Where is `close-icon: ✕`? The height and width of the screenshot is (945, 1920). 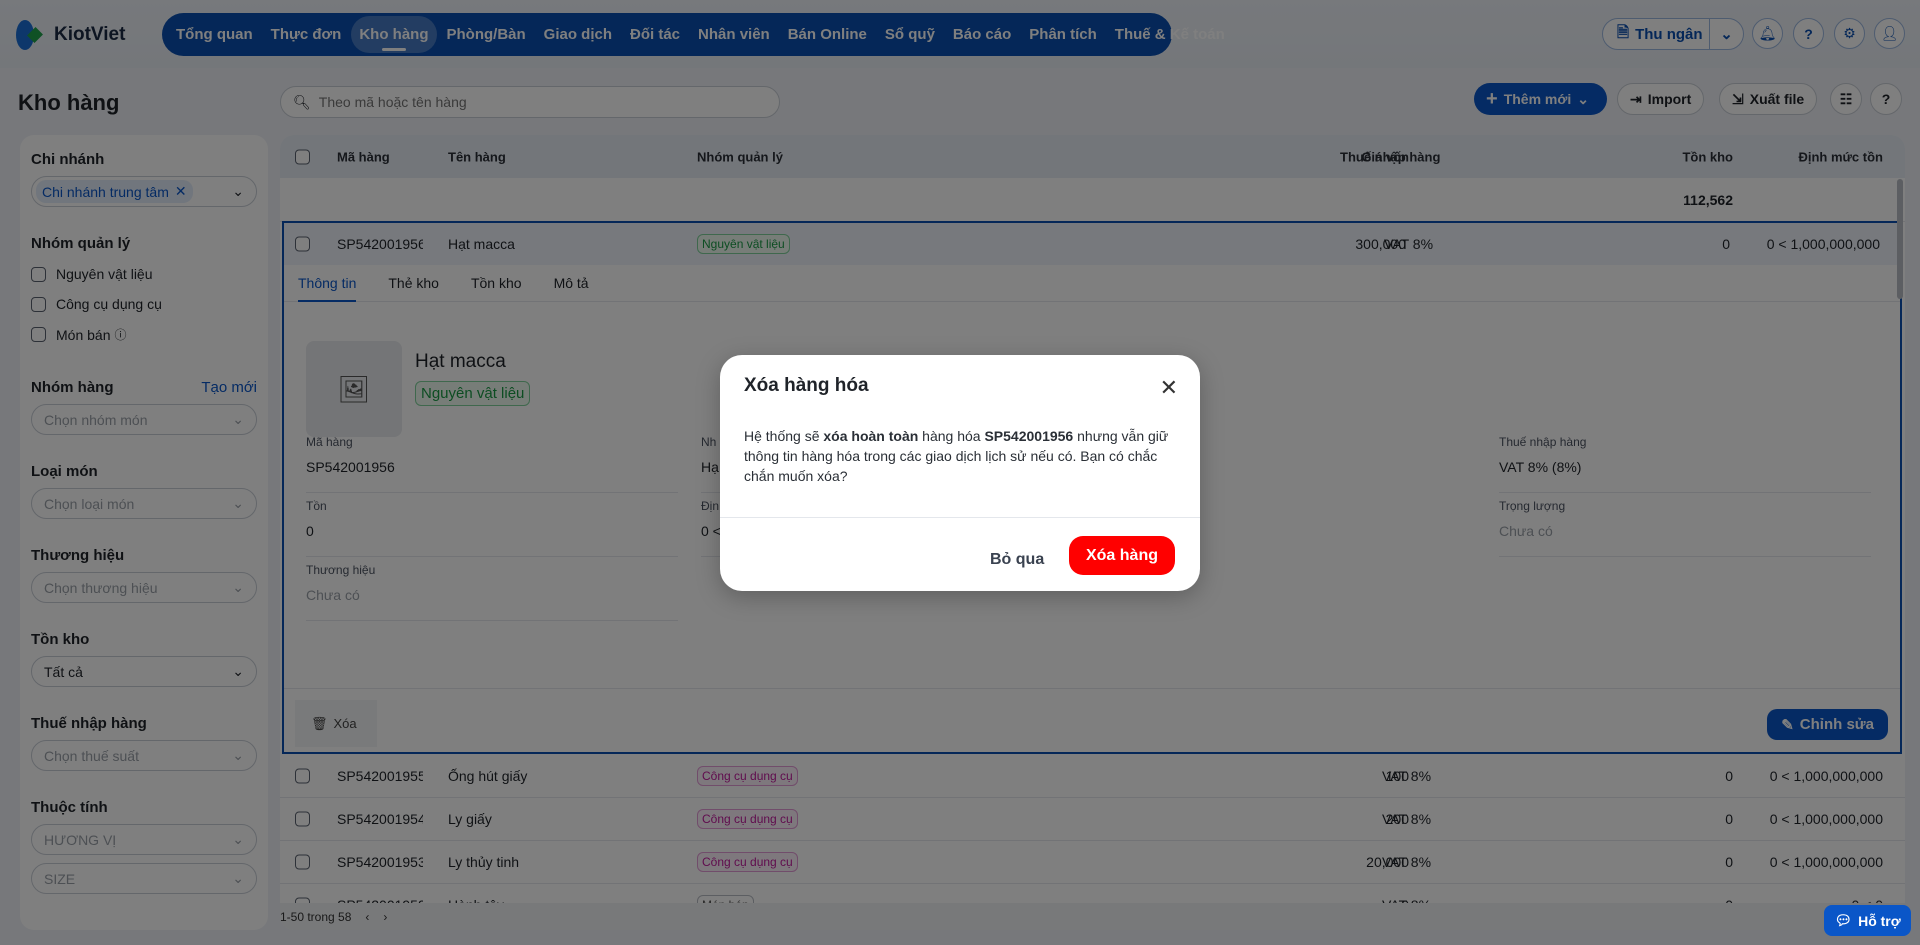 close-icon: ✕ is located at coordinates (1169, 388).